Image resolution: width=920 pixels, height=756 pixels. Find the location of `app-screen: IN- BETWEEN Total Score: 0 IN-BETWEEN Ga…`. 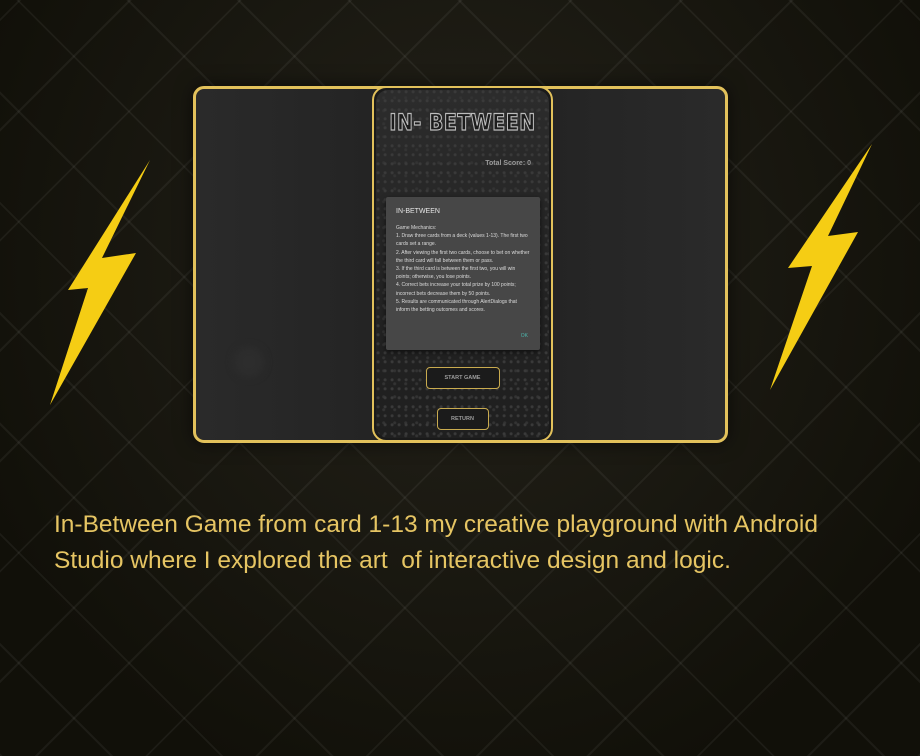

app-screen: IN- BETWEEN Total Score: 0 IN-BETWEEN Ga… is located at coordinates (462, 264).